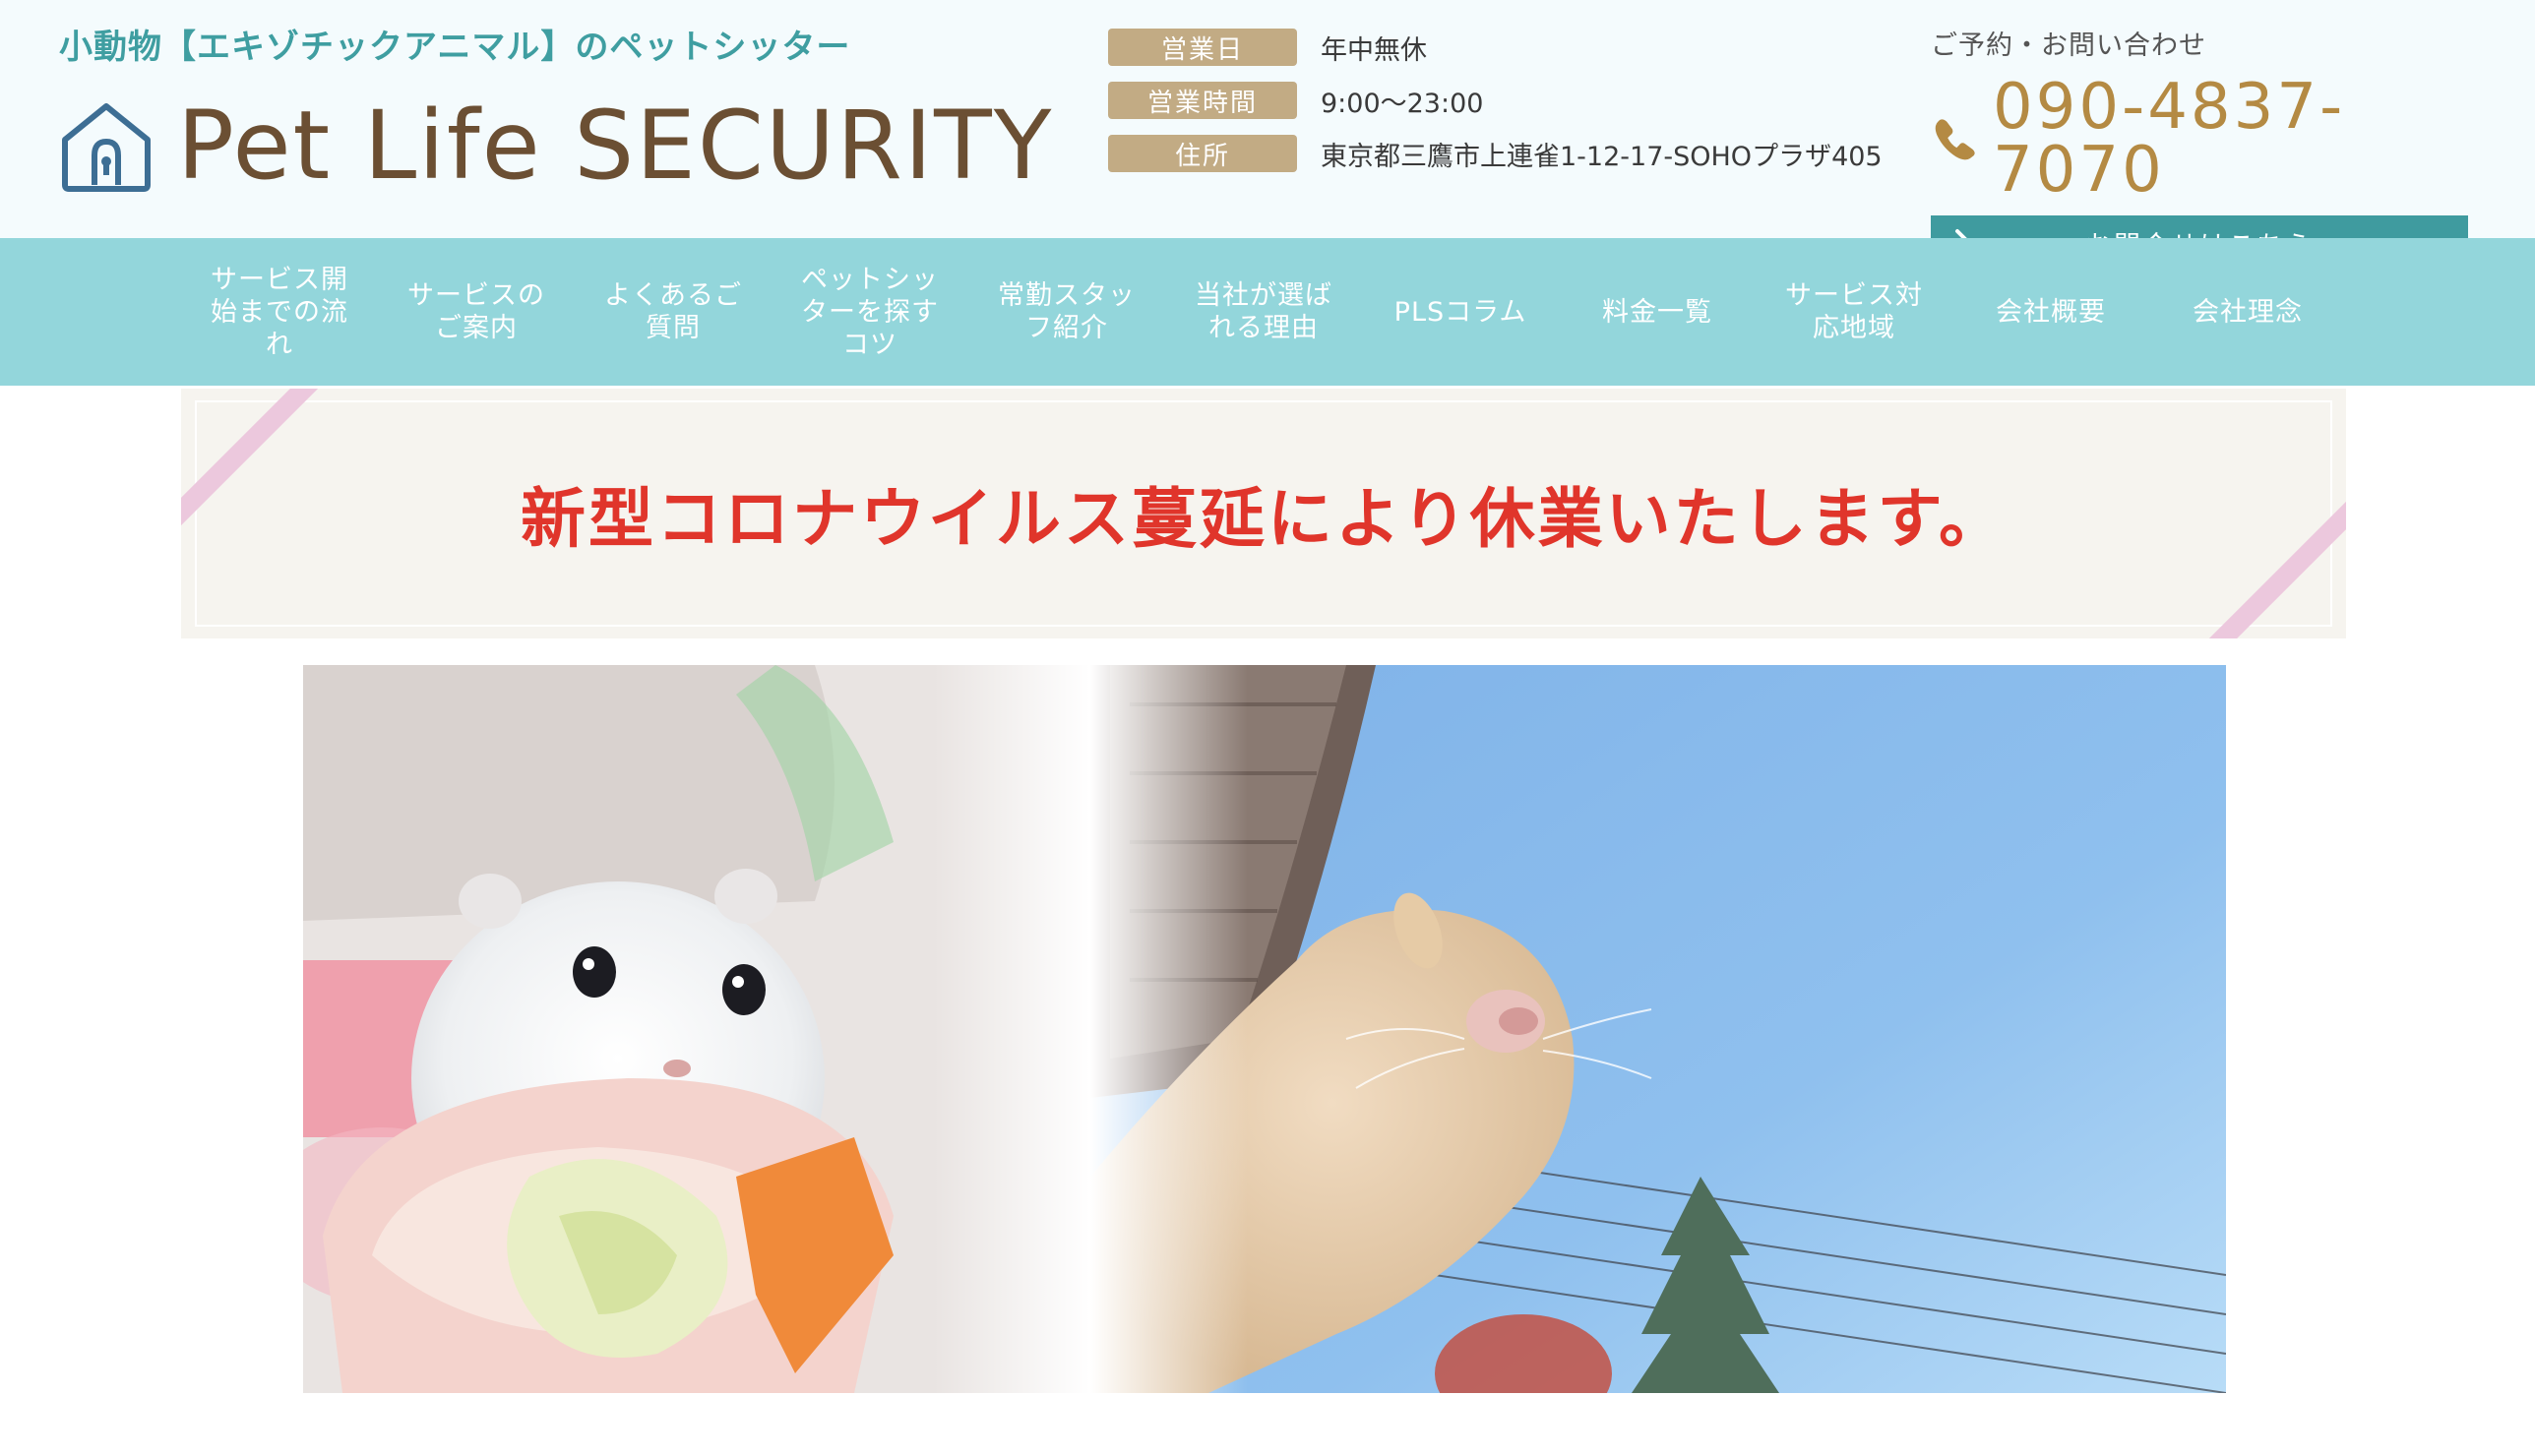  I want to click on notice-banner: 新型コロナウイルス蔓延により休業いたします。, so click(1264, 513).